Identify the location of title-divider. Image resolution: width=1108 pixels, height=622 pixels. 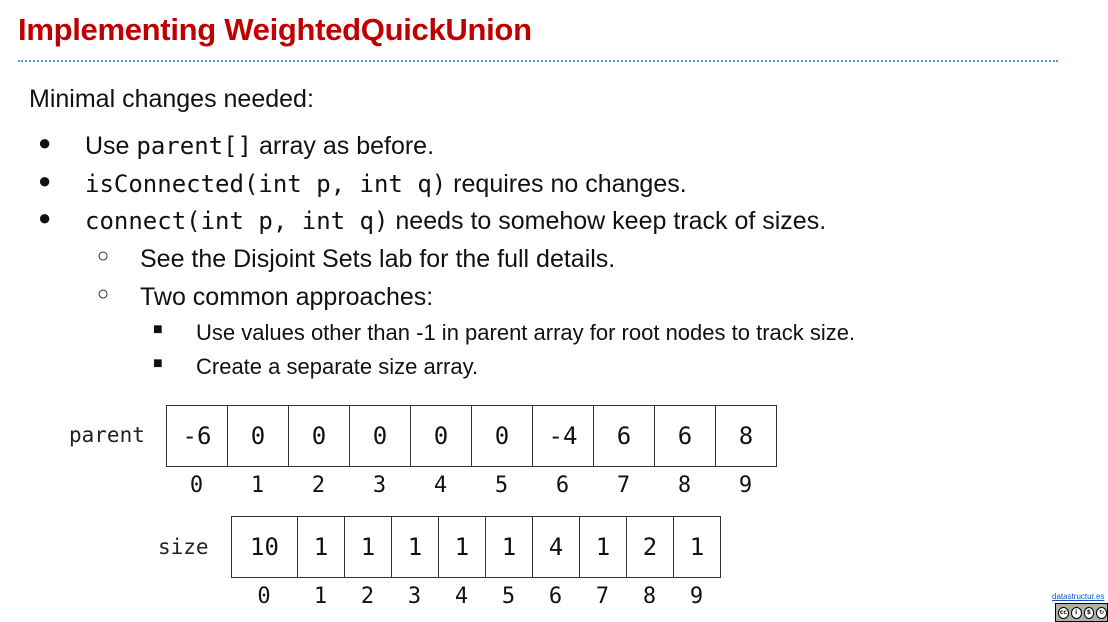
(538, 61).